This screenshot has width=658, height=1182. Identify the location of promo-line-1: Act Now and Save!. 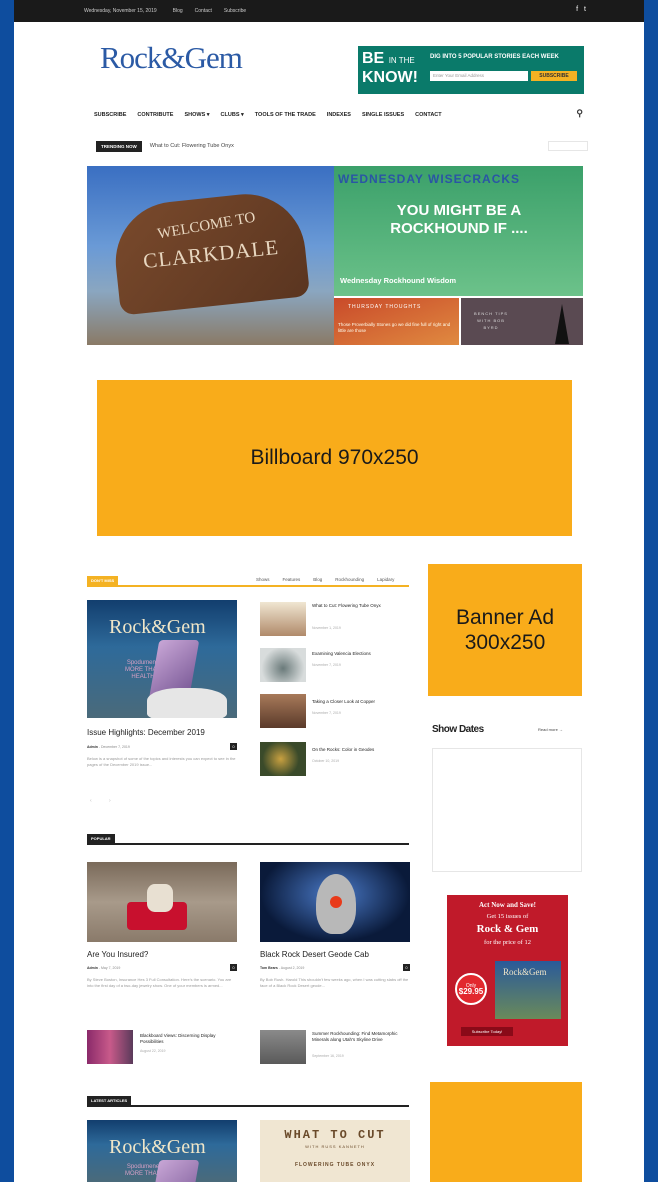
(507, 905).